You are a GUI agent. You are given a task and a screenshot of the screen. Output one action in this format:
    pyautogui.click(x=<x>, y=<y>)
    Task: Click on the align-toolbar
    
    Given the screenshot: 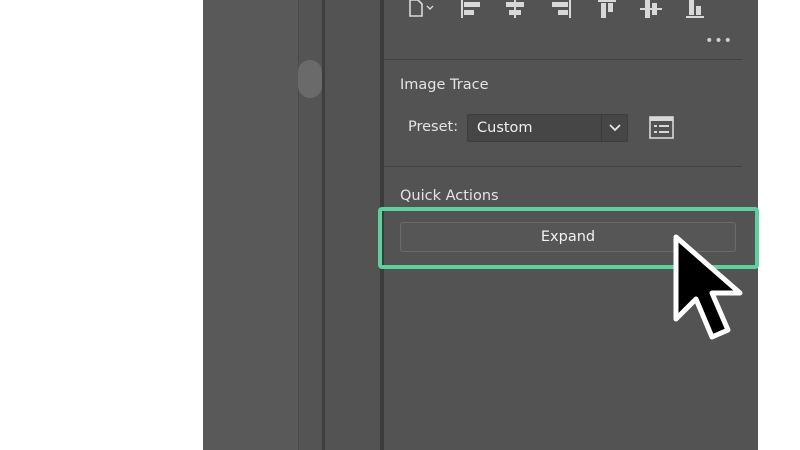 What is the action you would take?
    pyautogui.click(x=571, y=11)
    